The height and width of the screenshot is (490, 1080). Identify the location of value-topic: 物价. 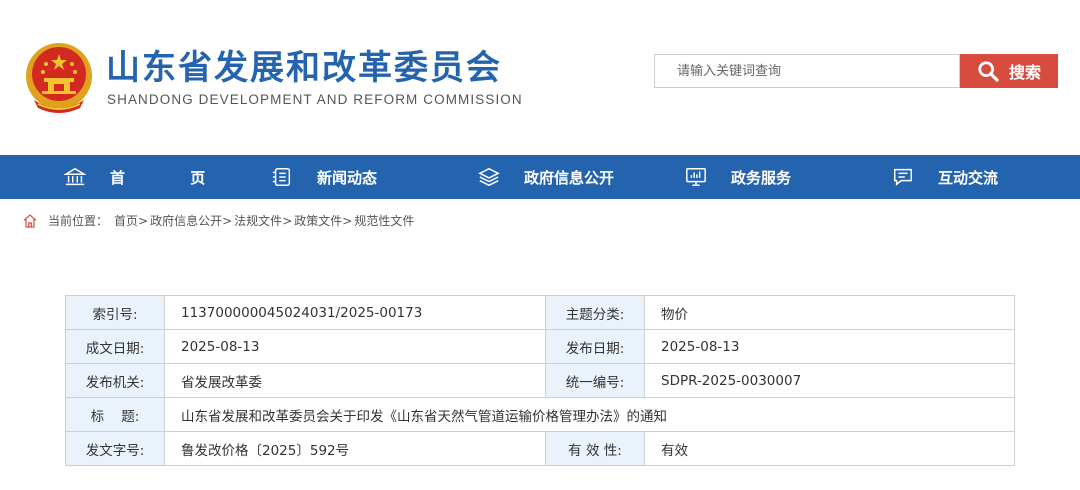
(829, 312).